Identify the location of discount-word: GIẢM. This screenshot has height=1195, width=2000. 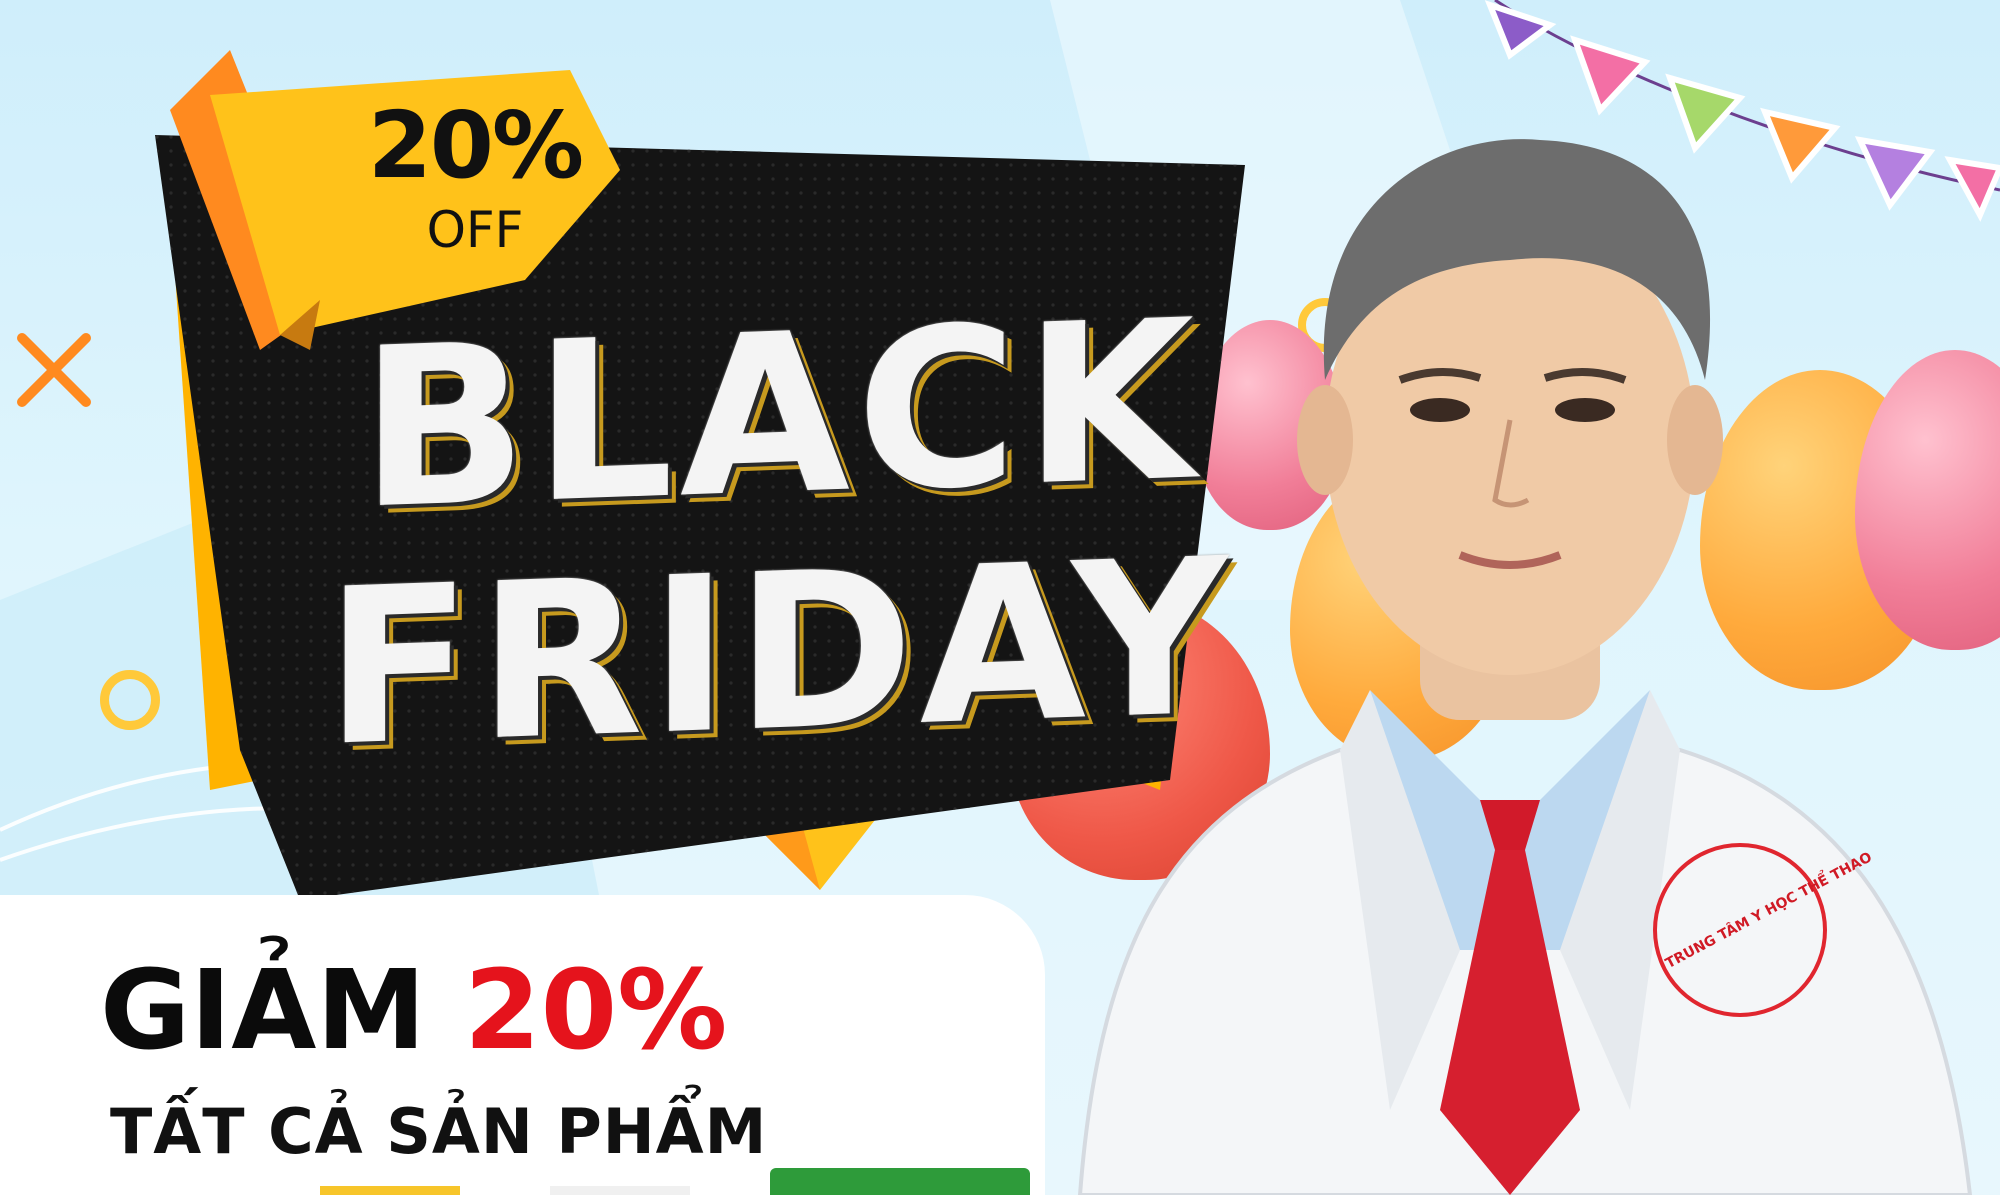
(263, 1010).